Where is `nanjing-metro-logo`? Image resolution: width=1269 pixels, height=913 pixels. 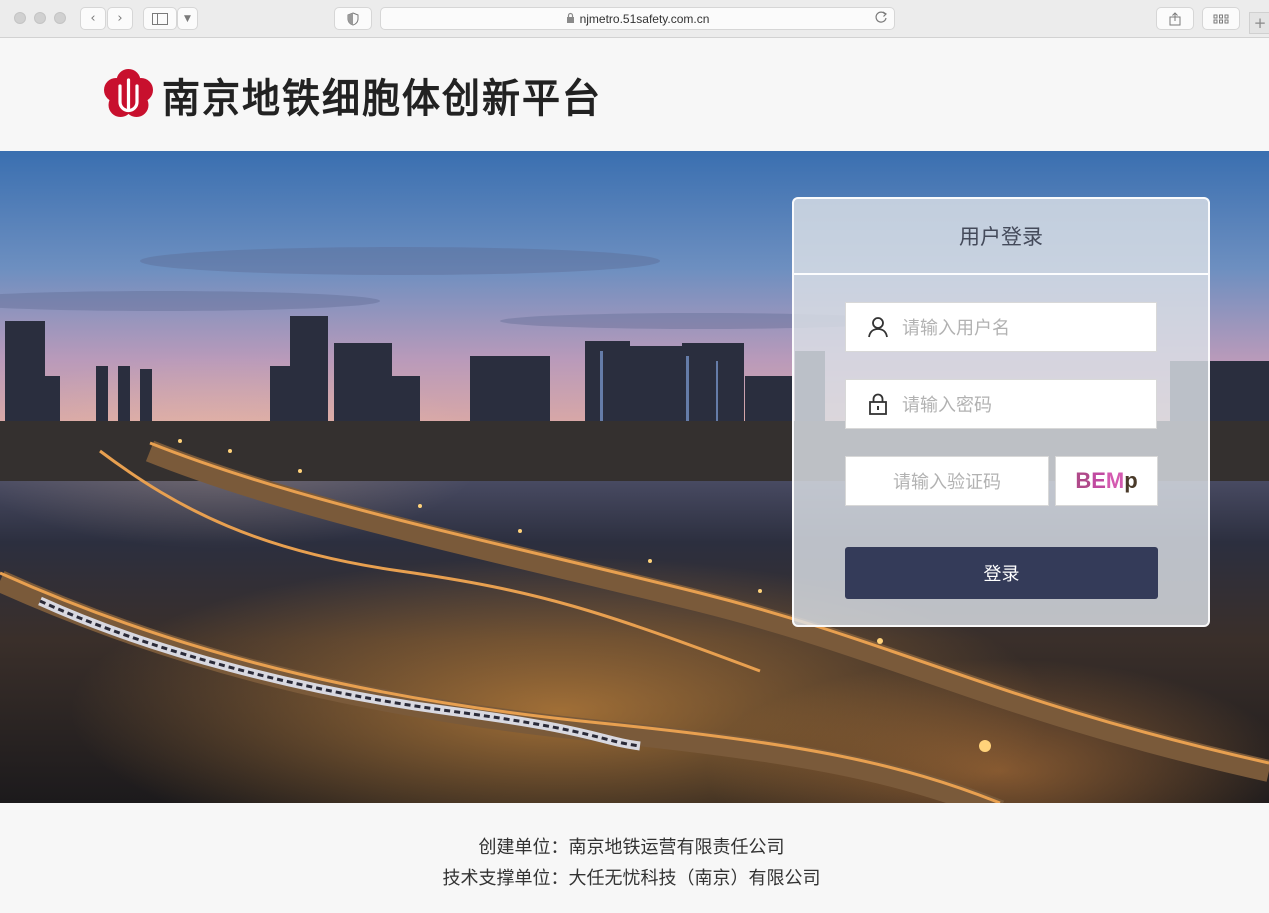
nanjing-metro-logo is located at coordinates (128, 93).